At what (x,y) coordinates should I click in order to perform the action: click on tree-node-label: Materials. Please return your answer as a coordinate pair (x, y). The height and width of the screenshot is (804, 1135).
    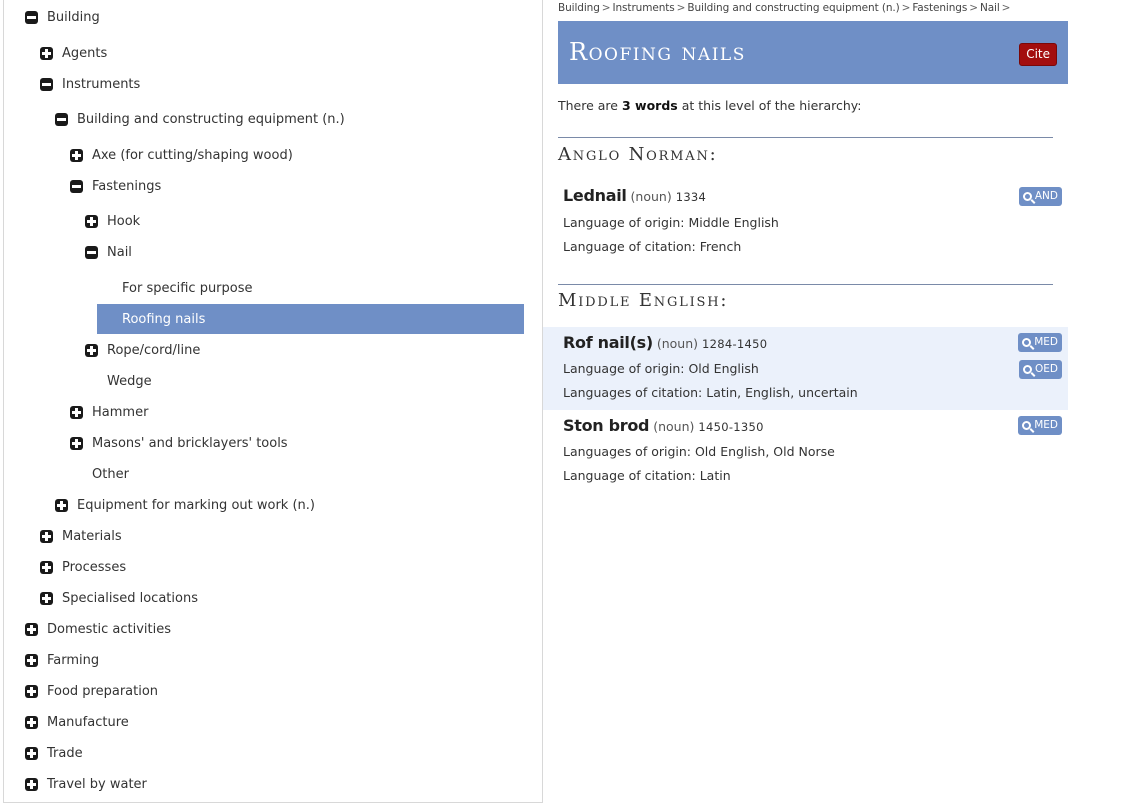
    Looking at the image, I should click on (92, 536).